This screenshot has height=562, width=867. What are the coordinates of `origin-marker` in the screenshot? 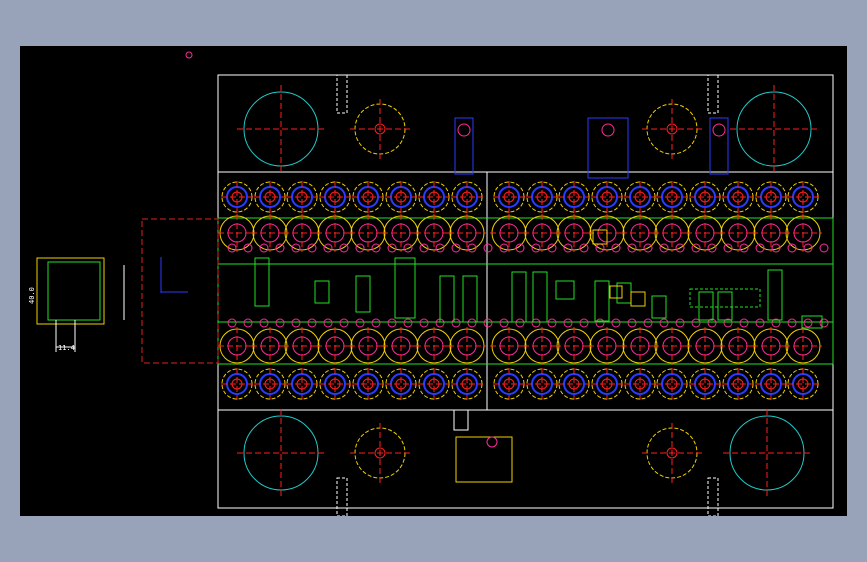 It's located at (189, 55).